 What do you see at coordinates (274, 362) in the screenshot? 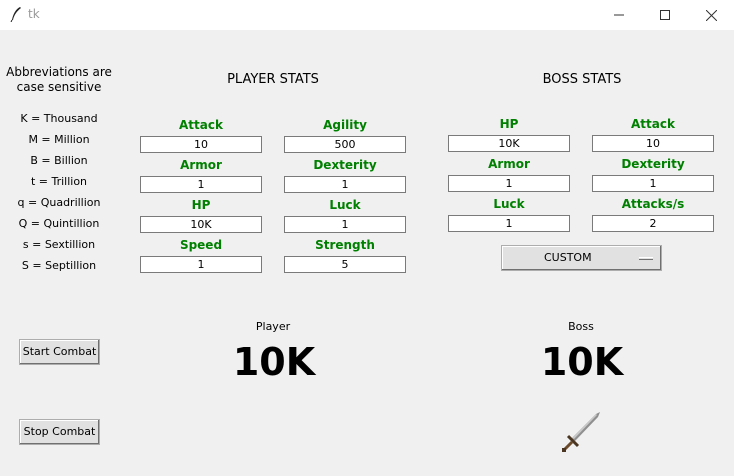
I see `player-hp-display: 10K` at bounding box center [274, 362].